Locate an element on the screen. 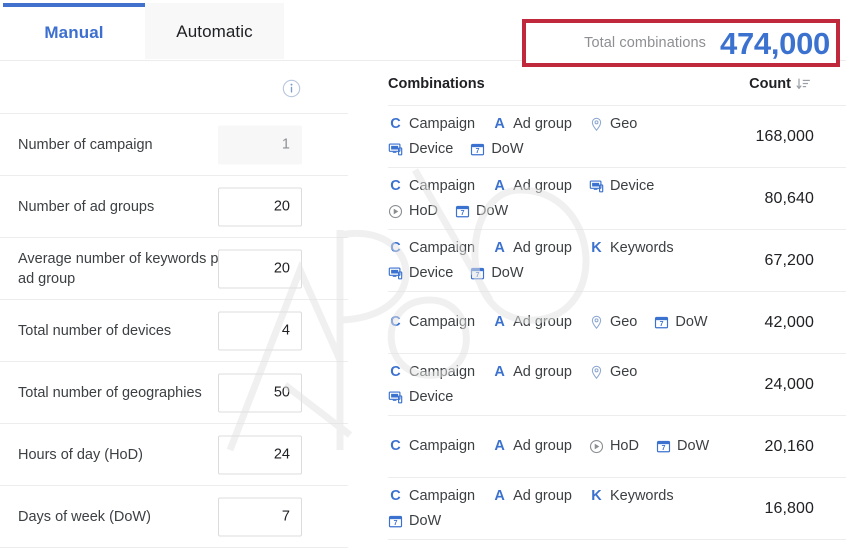 This screenshot has height=556, width=846. input-hours-of-day is located at coordinates (260, 454).